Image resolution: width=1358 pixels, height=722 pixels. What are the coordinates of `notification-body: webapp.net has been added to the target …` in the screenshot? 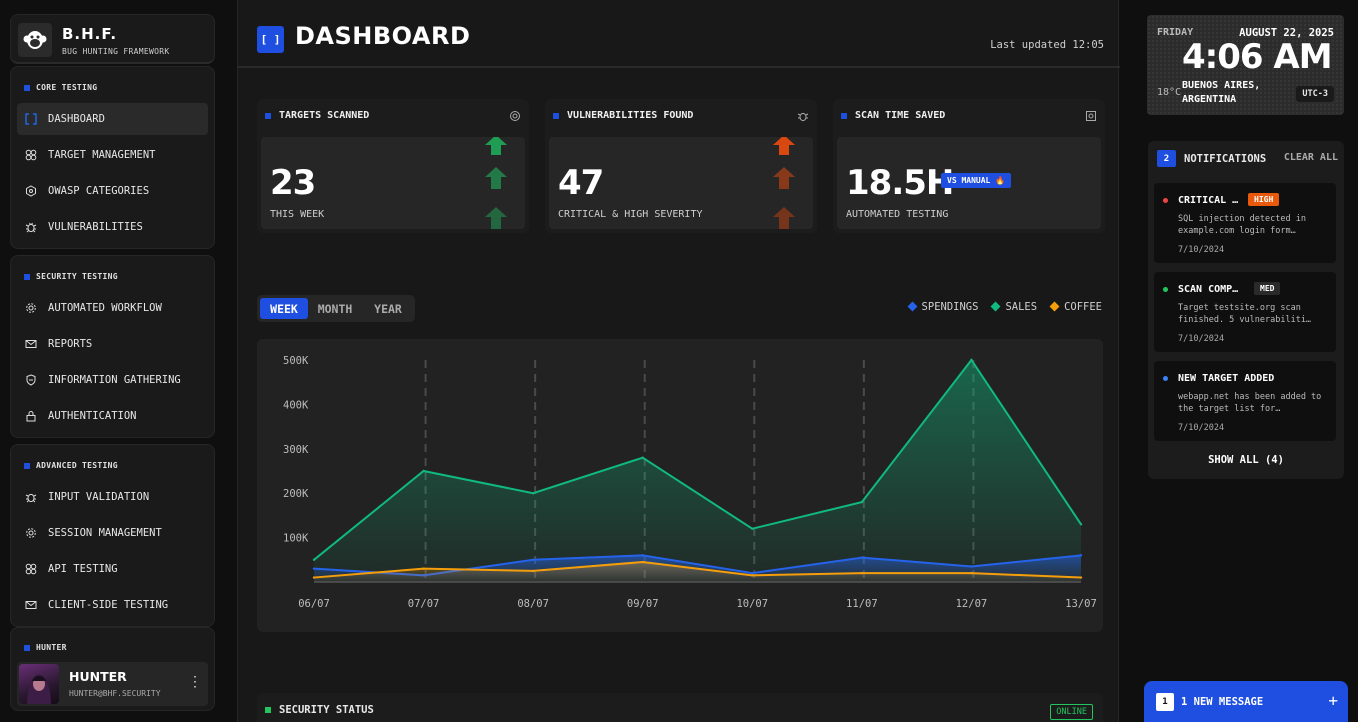 It's located at (1250, 403).